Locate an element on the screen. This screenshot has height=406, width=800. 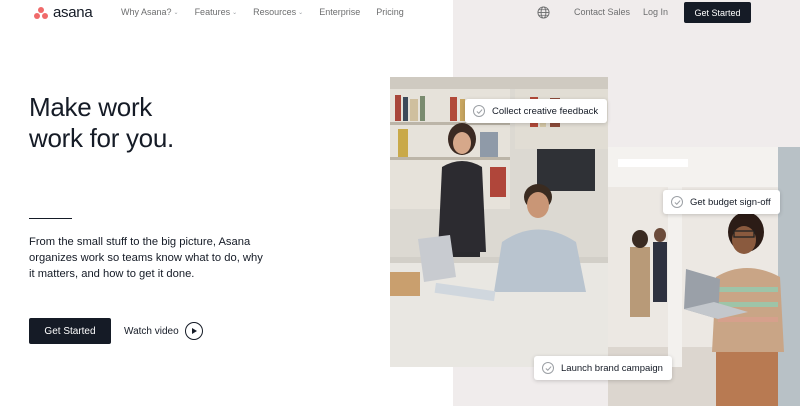
badge-budget-signoff: Get budget sign-off is located at coordinates (721, 202).